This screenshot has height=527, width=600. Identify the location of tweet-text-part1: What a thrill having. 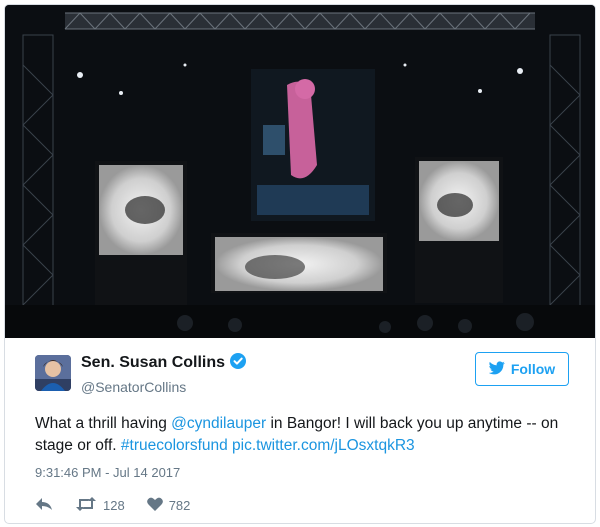
(103, 423).